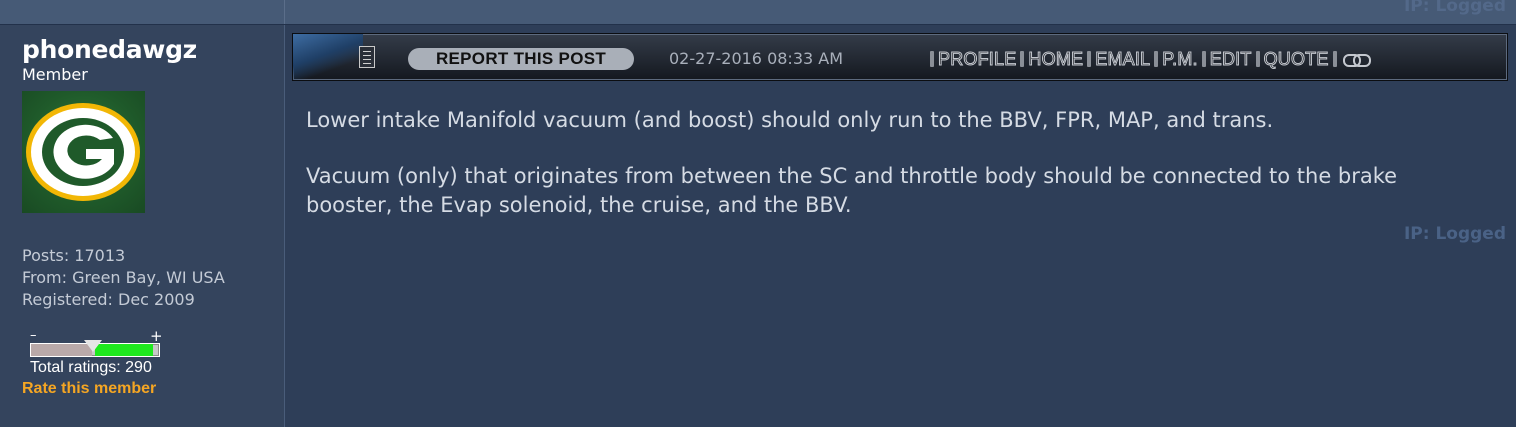  What do you see at coordinates (93, 346) in the screenshot?
I see `rating-marker-icon` at bounding box center [93, 346].